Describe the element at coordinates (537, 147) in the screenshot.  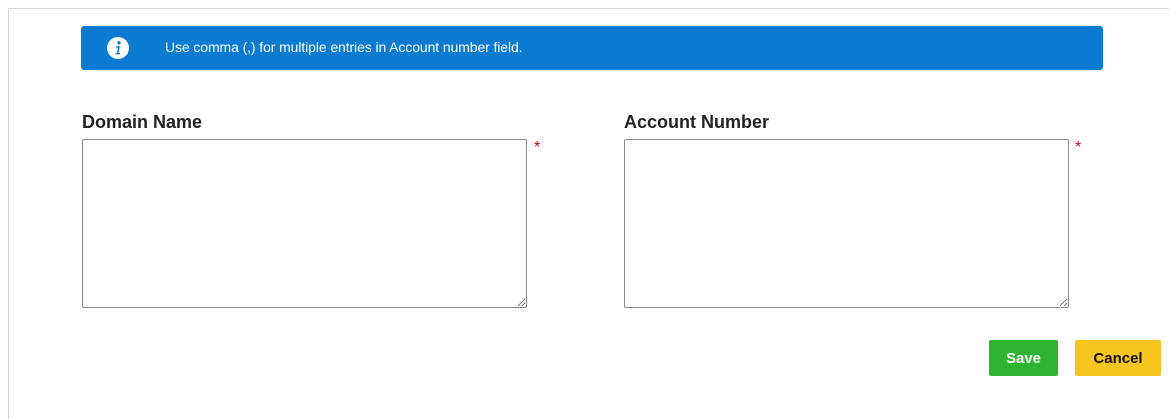
I see `domain-name-required-marker: *` at that location.